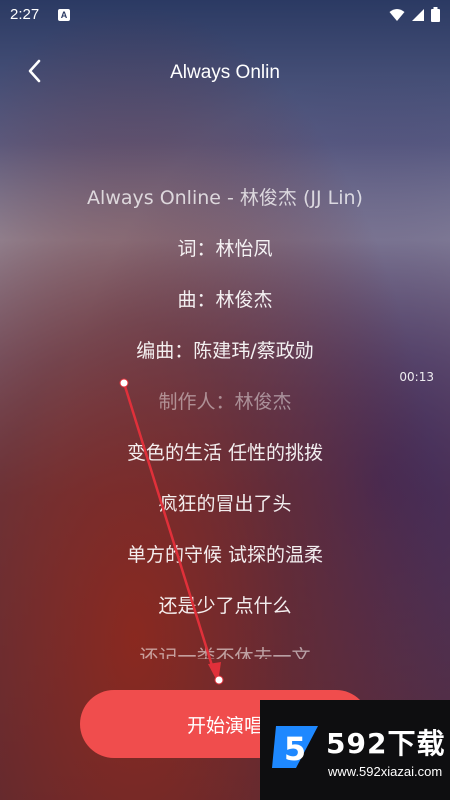 This screenshot has width=450, height=800. I want to click on status-time: 2:27, so click(25, 14).